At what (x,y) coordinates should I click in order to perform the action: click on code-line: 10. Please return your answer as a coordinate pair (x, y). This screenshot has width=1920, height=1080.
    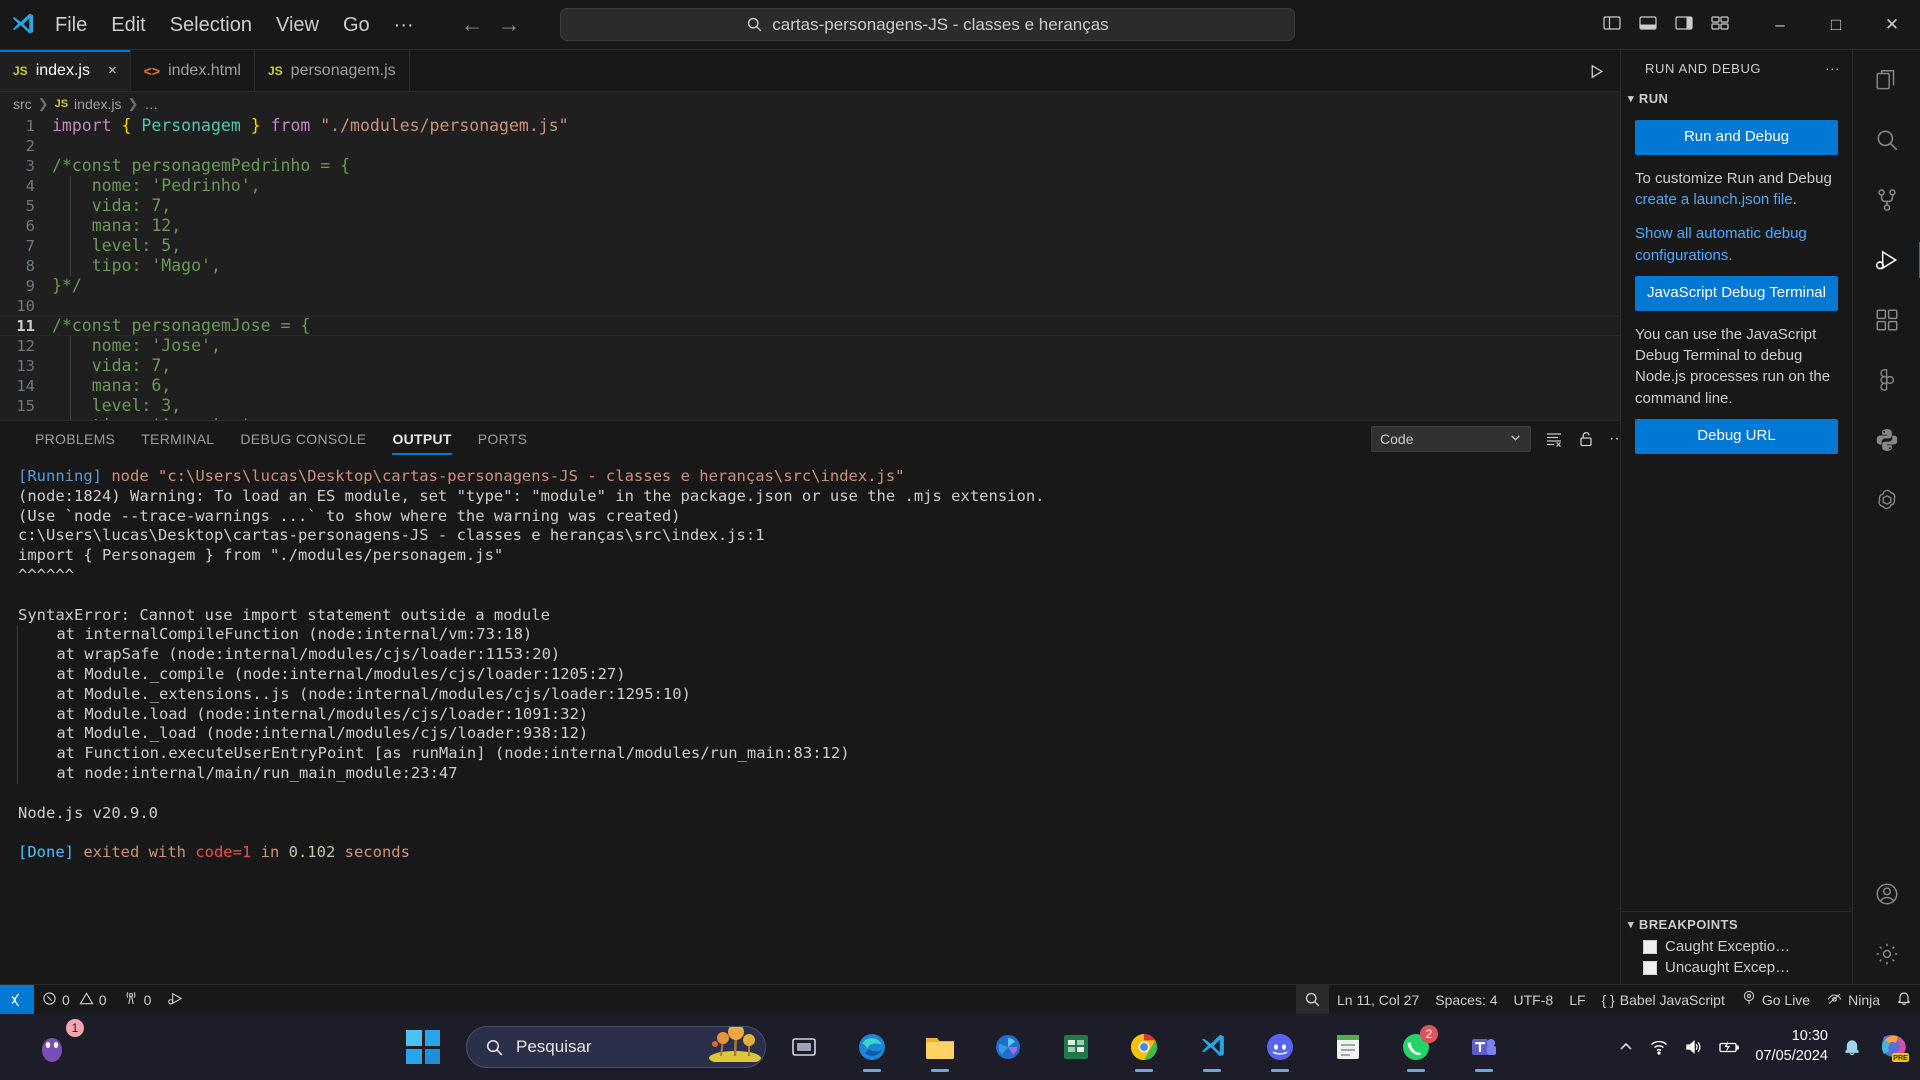
    Looking at the image, I should click on (847, 306).